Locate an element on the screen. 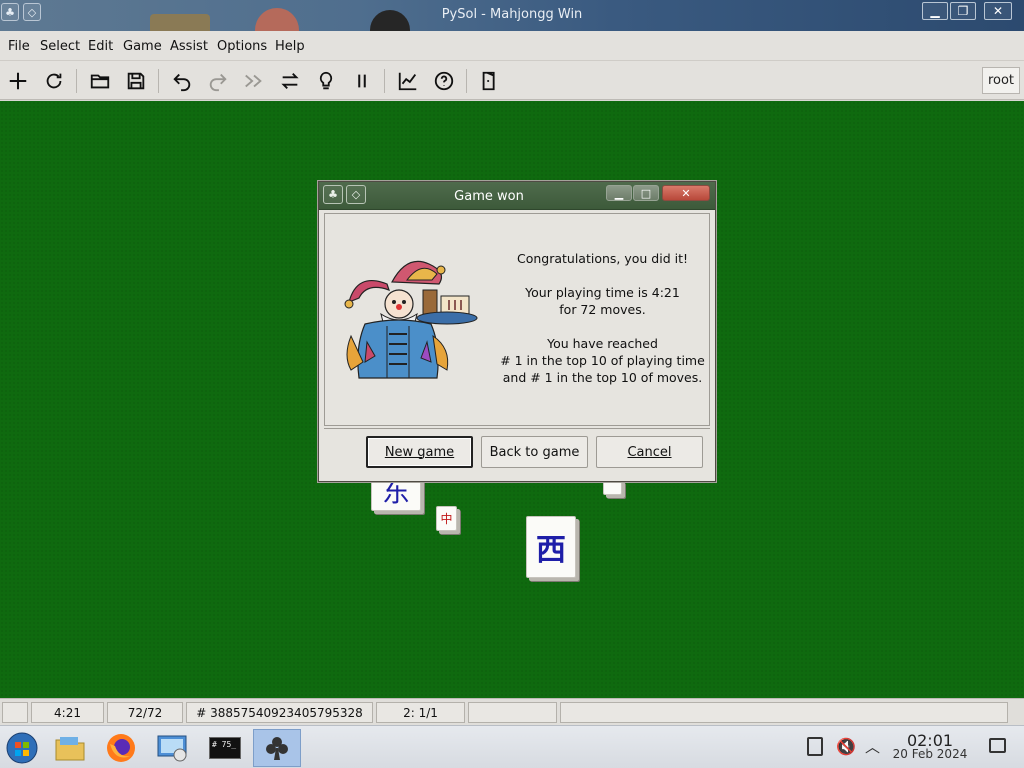 This screenshot has height=768, width=1024. menu-file: File is located at coordinates (19, 46).